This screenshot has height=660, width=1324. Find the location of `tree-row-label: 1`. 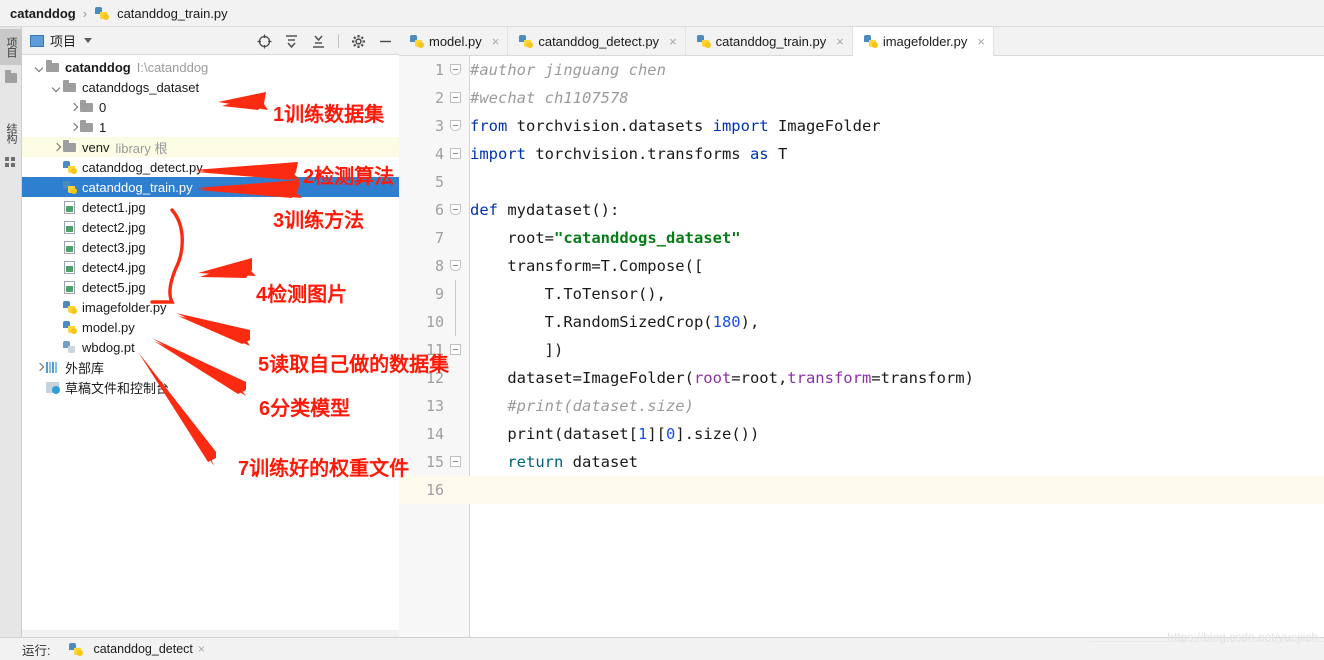

tree-row-label: 1 is located at coordinates (103, 127).